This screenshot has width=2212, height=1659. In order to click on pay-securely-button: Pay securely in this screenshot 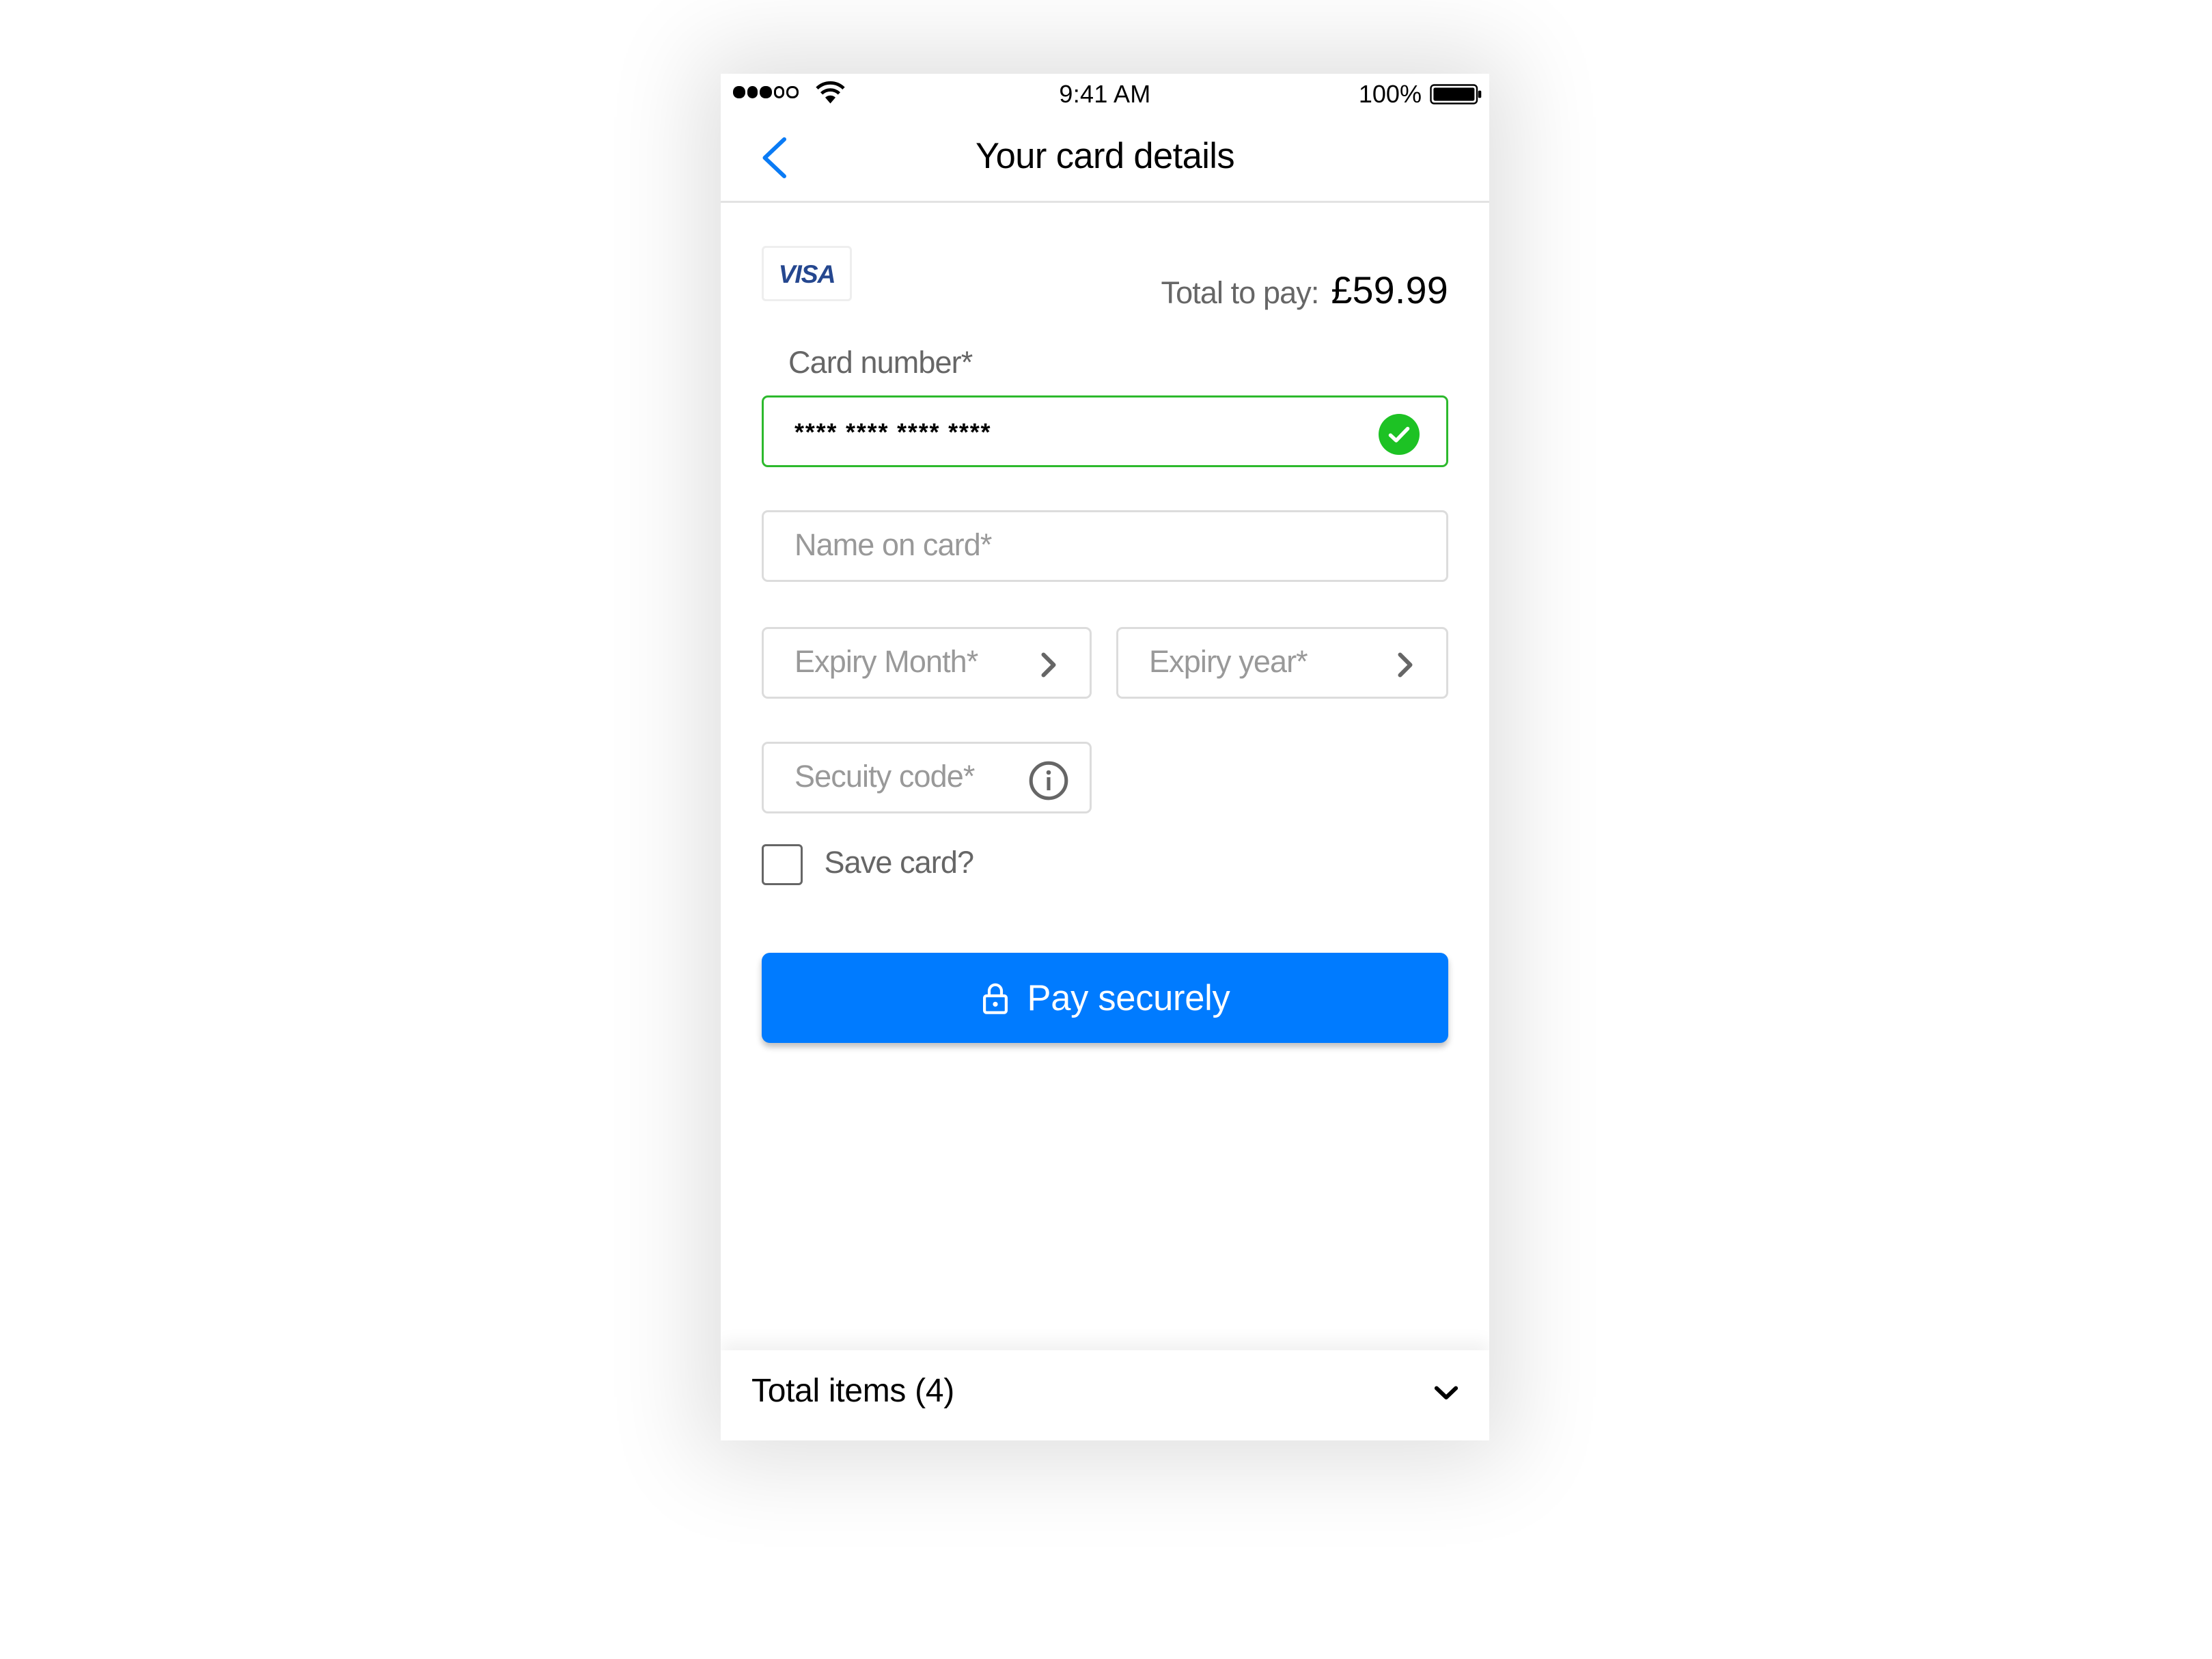, I will do `click(1105, 998)`.